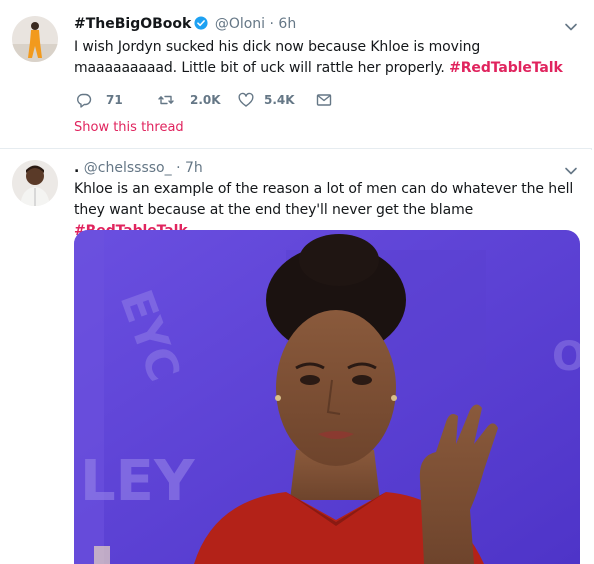 The width and height of the screenshot is (594, 564). Describe the element at coordinates (194, 168) in the screenshot. I see `tweet-timestamp: 7h` at that location.